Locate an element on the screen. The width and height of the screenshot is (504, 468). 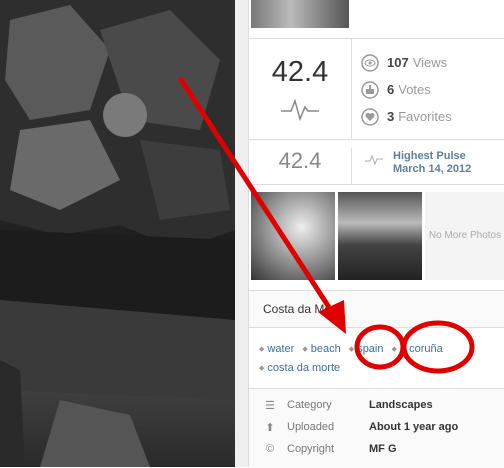
pulse-icon is located at coordinates (300, 109).